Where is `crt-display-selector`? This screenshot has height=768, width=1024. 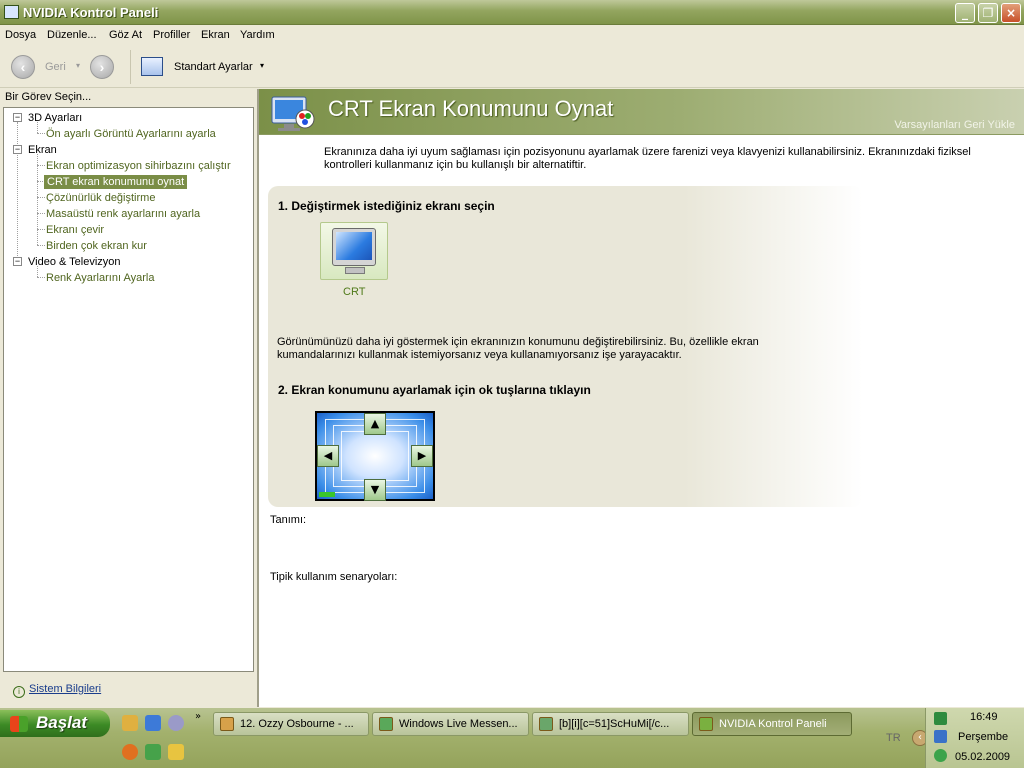 crt-display-selector is located at coordinates (354, 251).